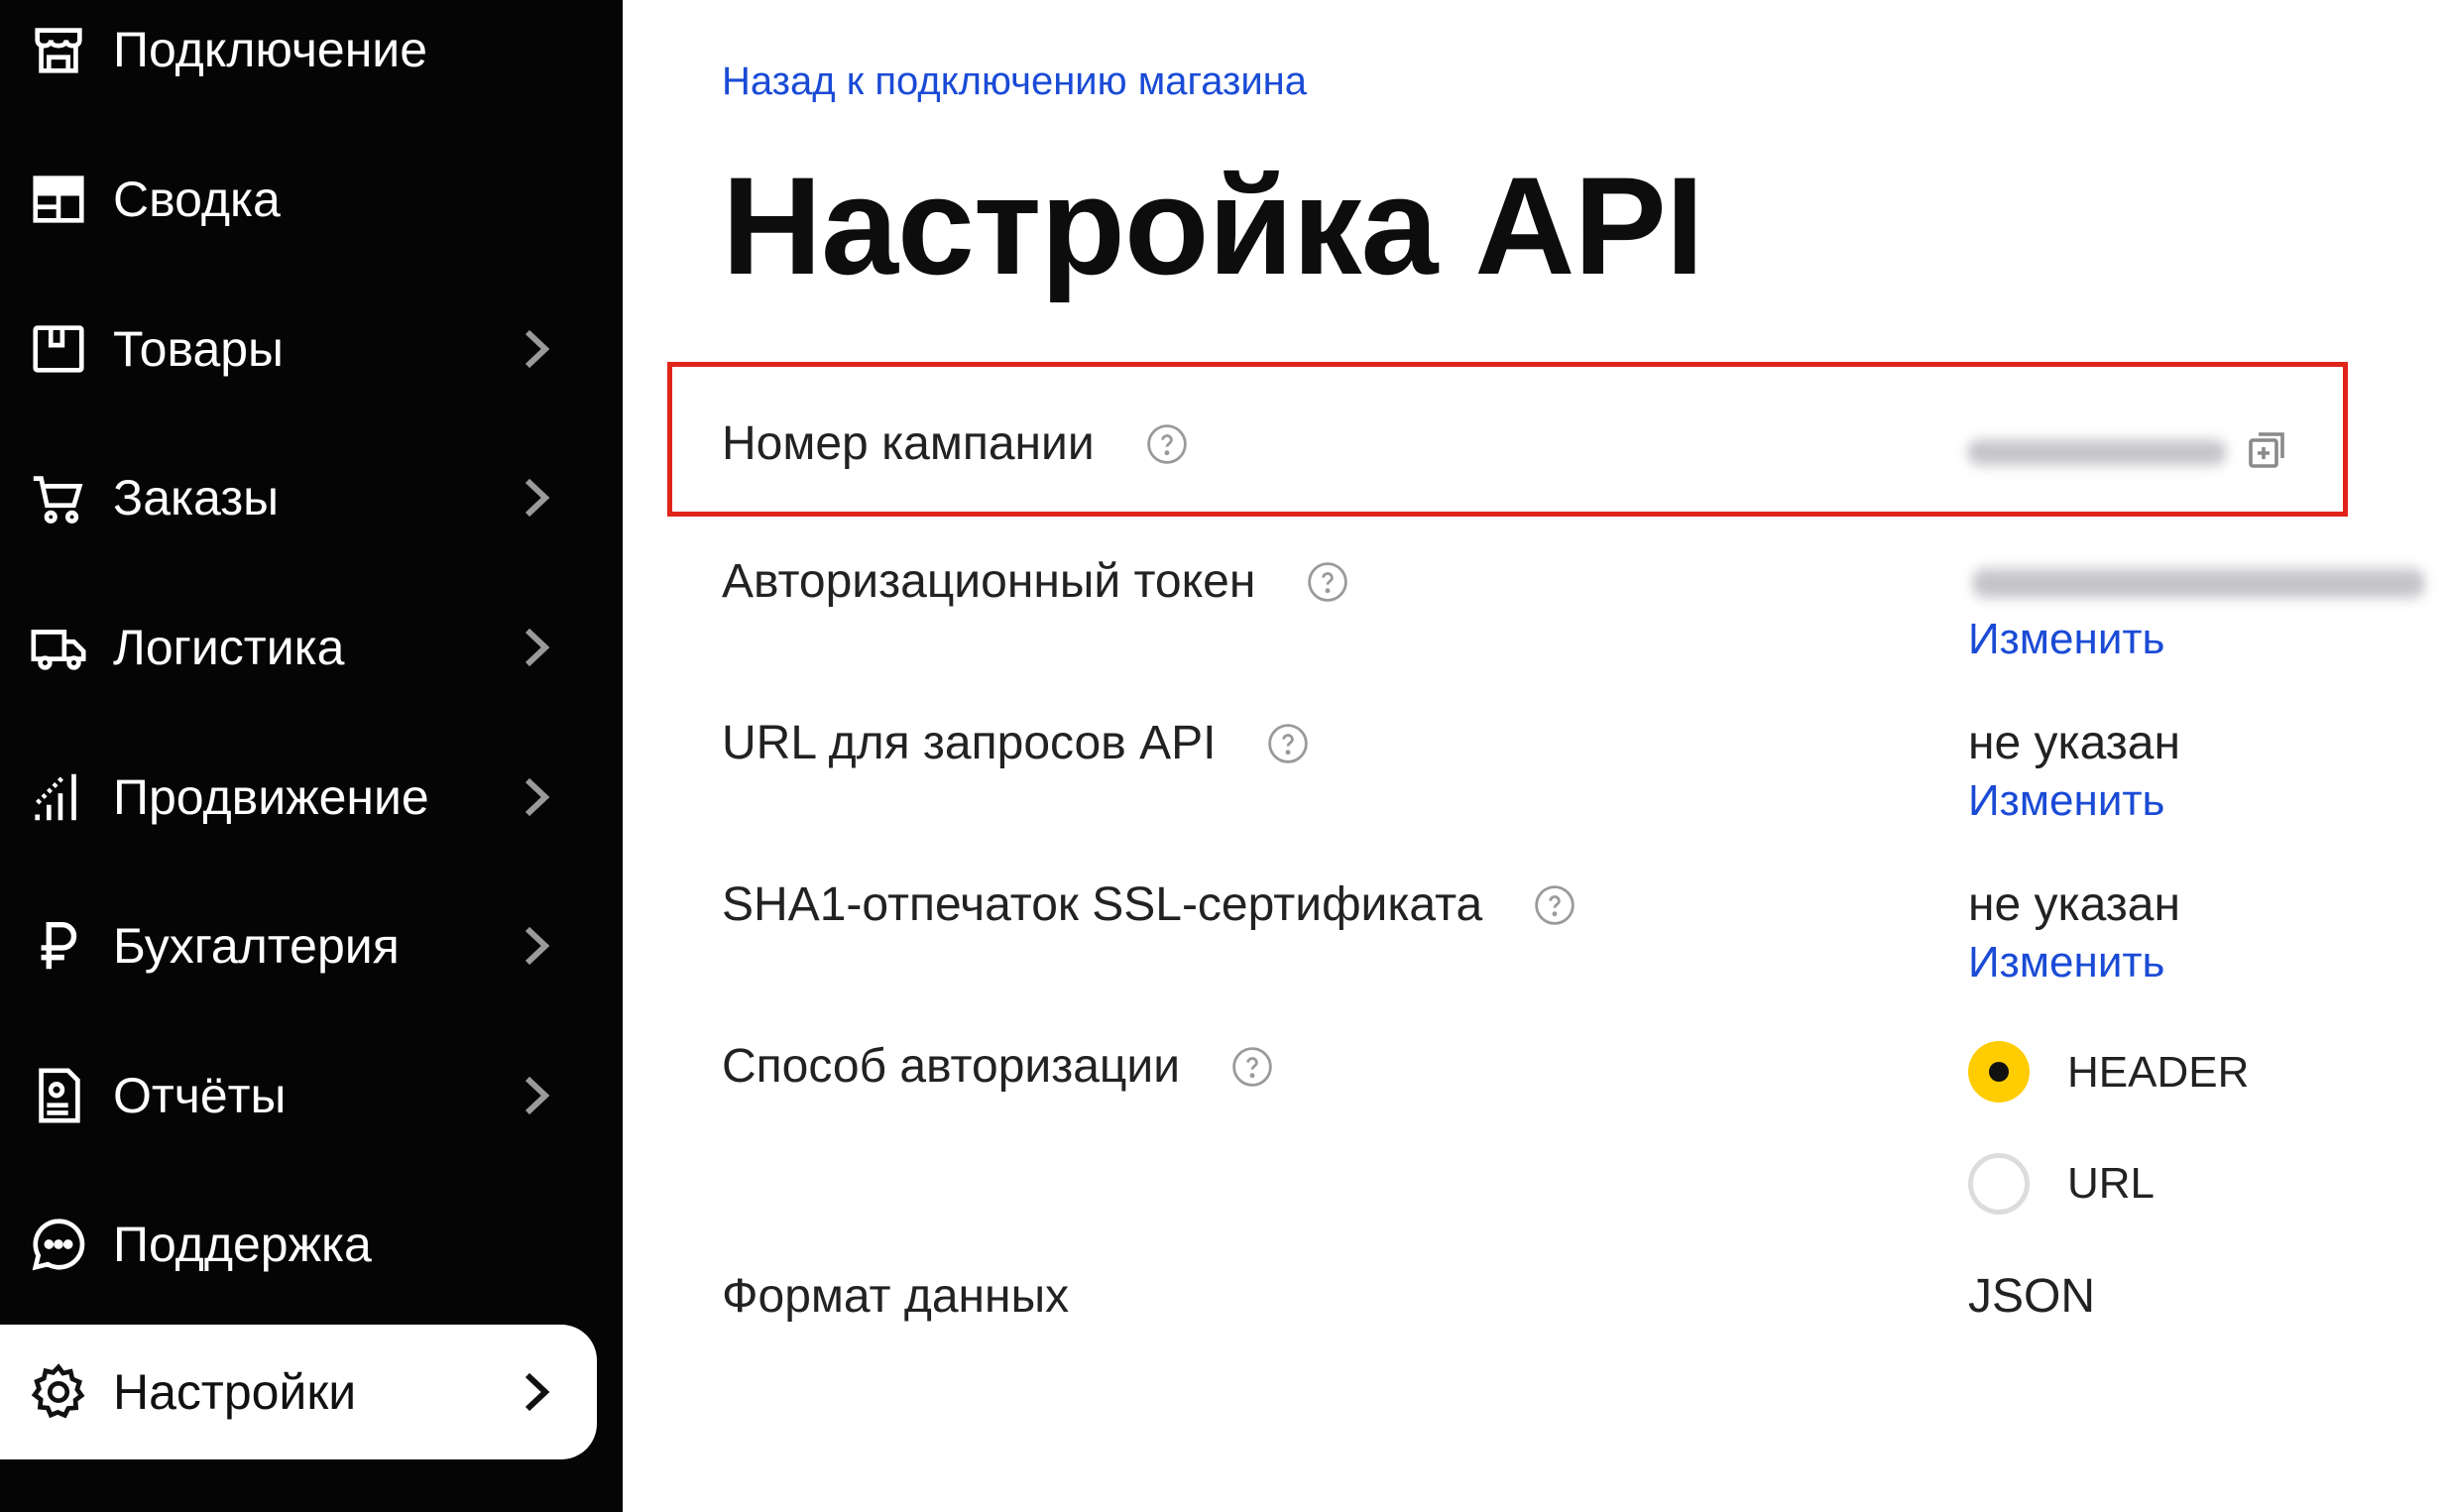 Image resolution: width=2448 pixels, height=1512 pixels. Describe the element at coordinates (270, 49) in the screenshot. I see `sidebar-item-label: Подключение` at that location.